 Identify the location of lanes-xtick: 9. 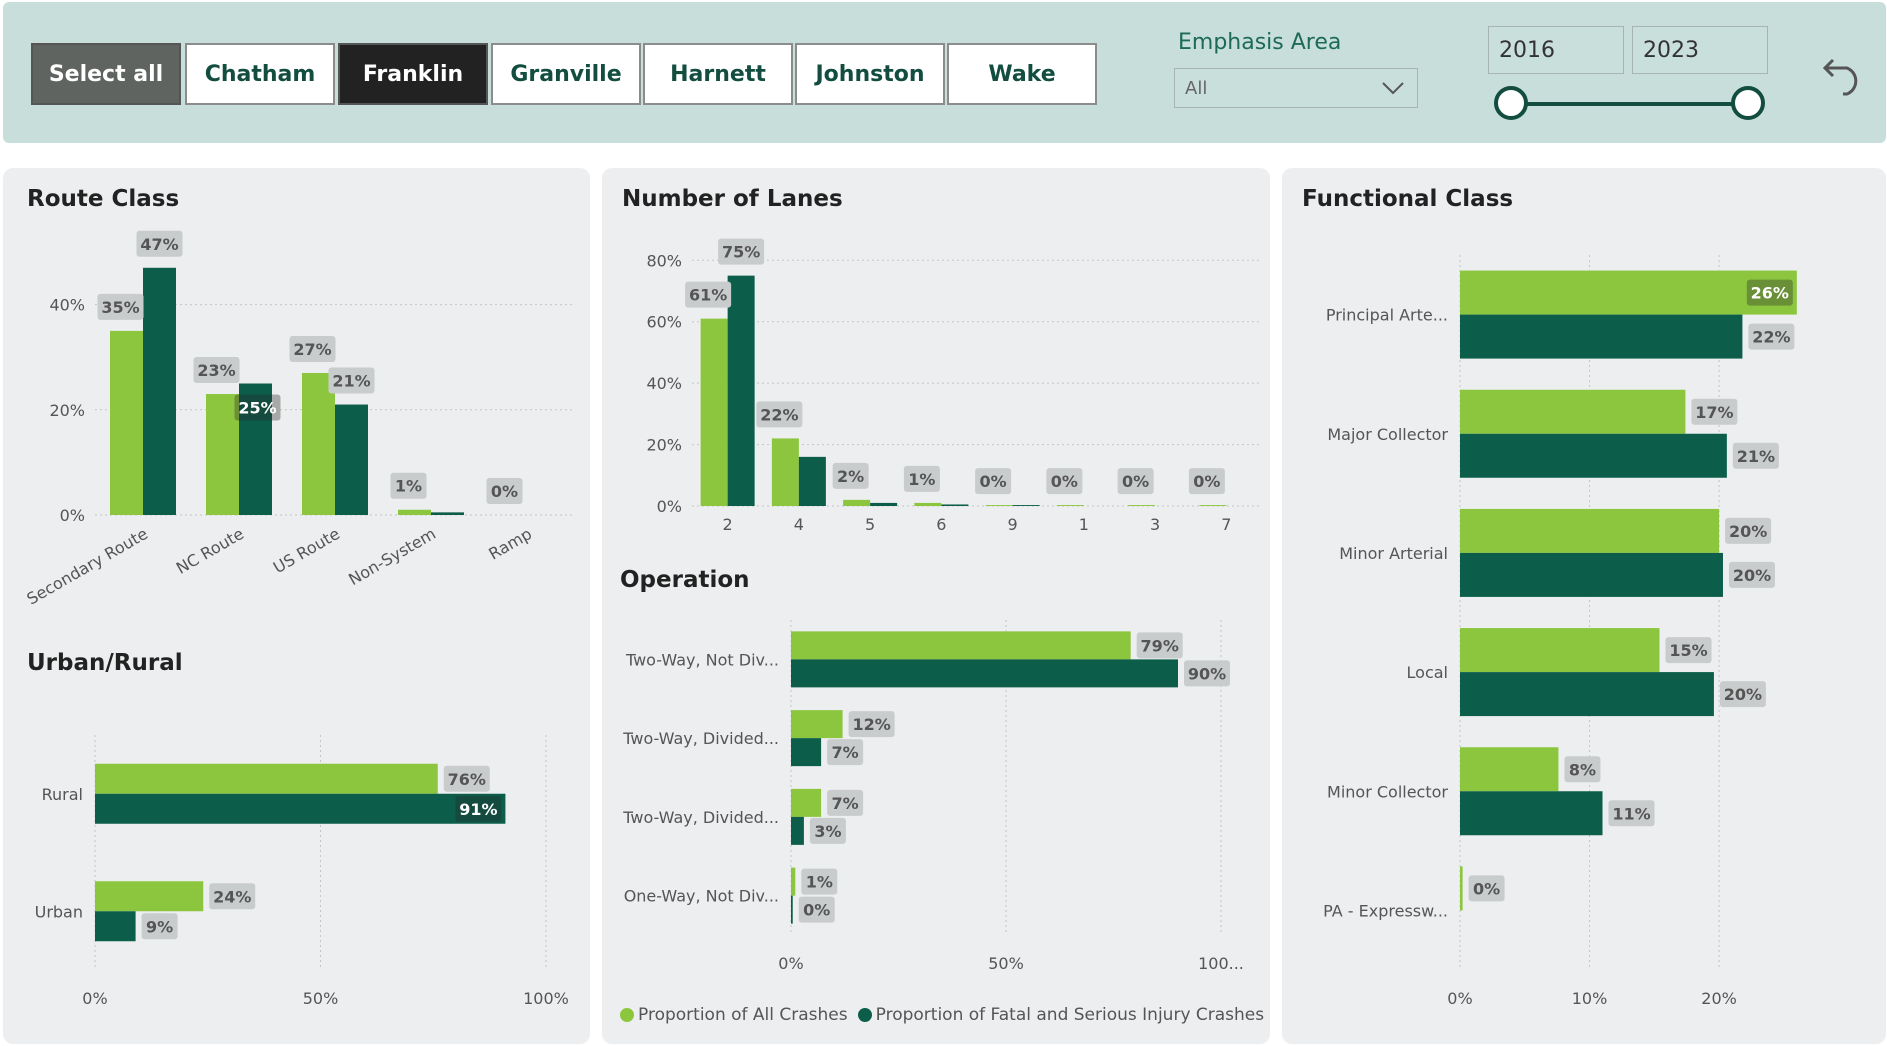
(1013, 524).